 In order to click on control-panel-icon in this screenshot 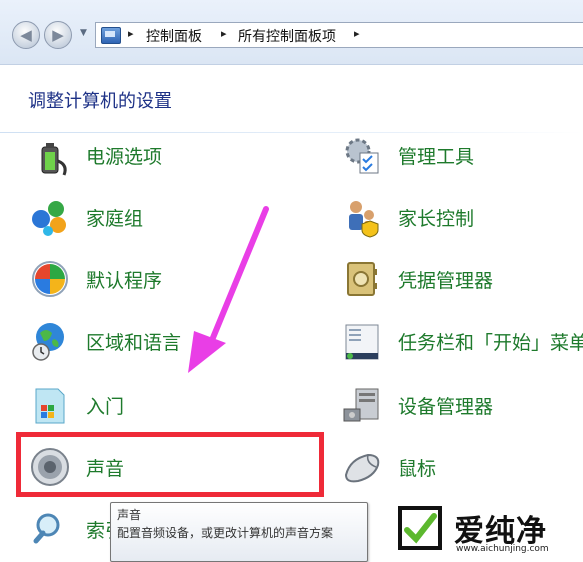, I will do `click(111, 35)`.